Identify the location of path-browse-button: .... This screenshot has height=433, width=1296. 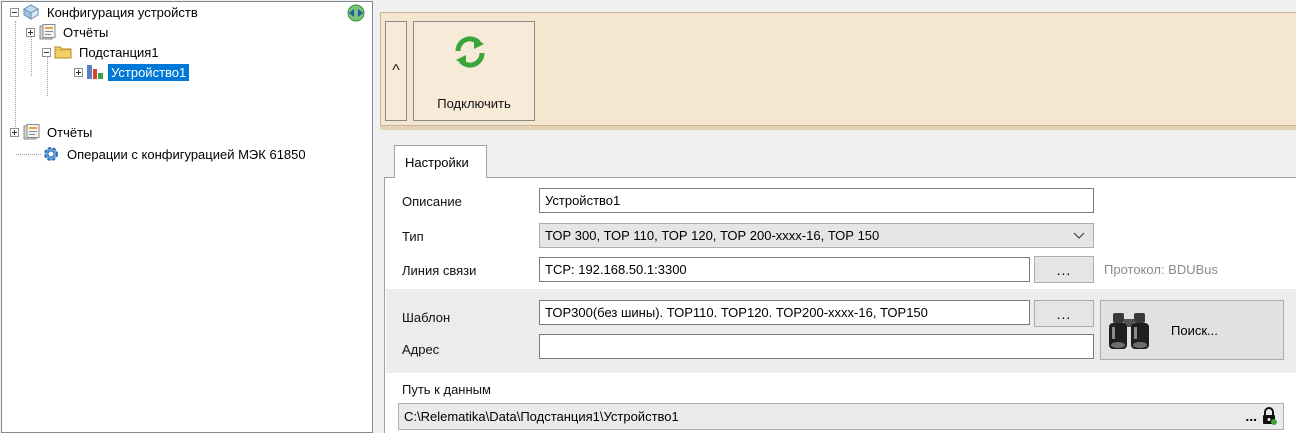
(1251, 416).